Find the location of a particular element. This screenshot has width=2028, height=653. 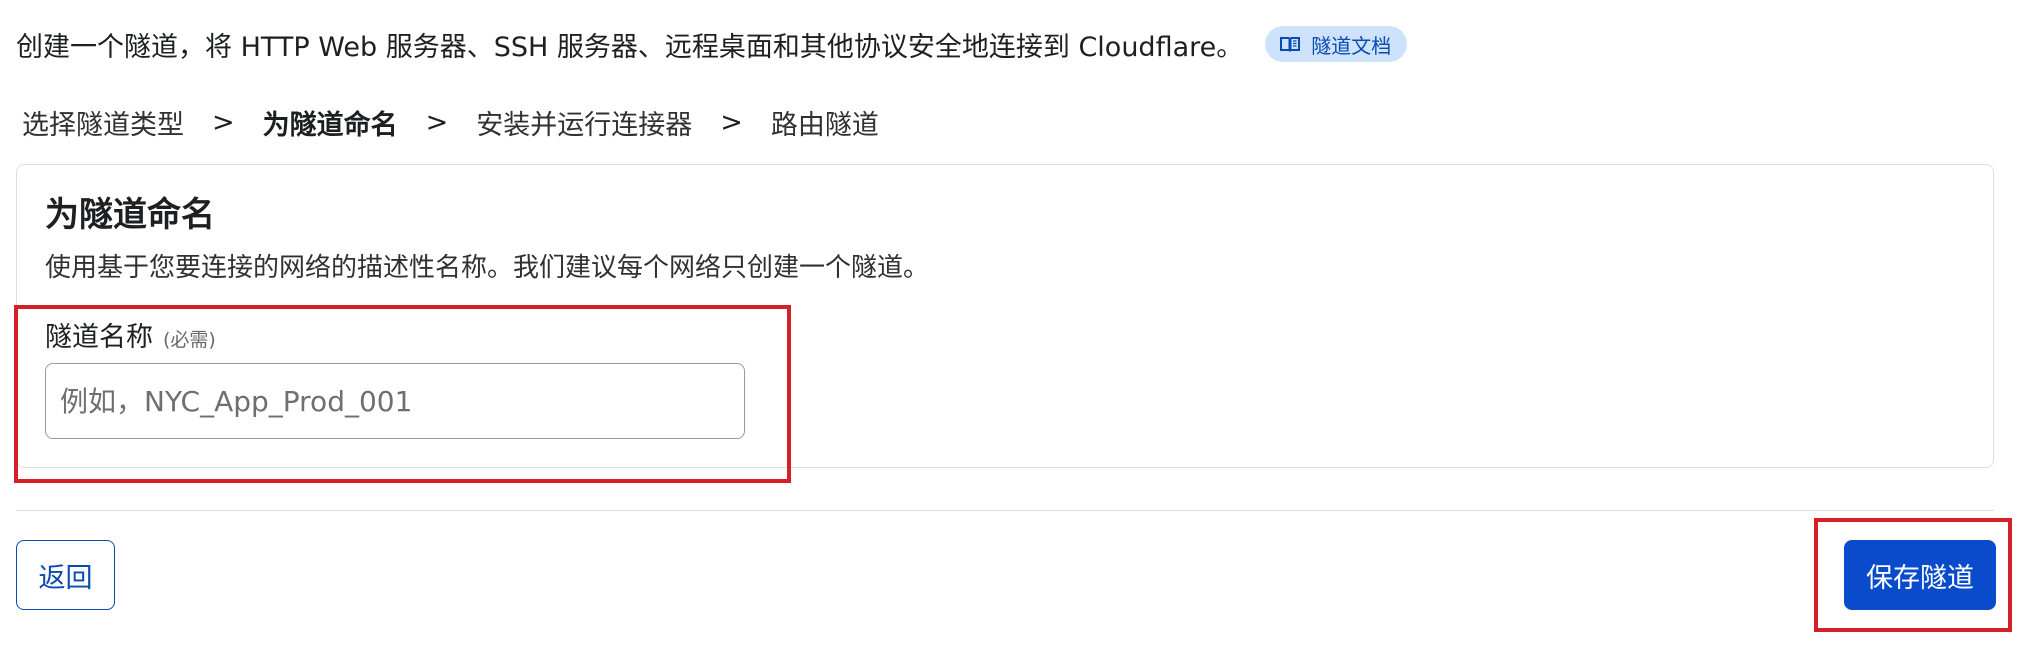

card-description: 使用基于您要连接的网络的描述性名称。我们建议每个网络只创建一个隧道。 is located at coordinates (487, 268).